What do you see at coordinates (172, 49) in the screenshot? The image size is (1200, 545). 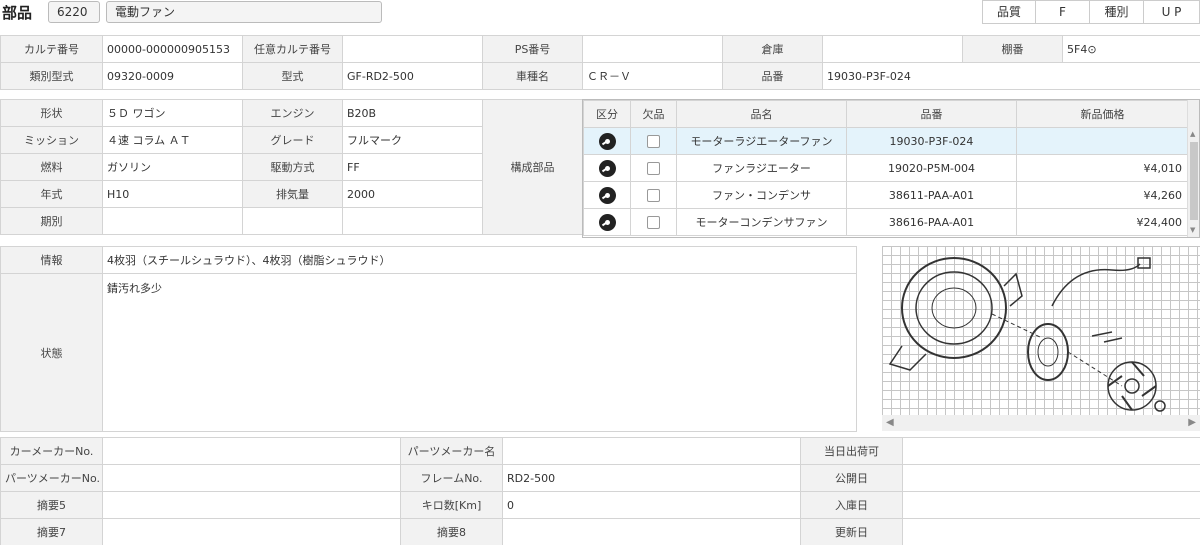 I see `karte-value: 00000-000000905153` at bounding box center [172, 49].